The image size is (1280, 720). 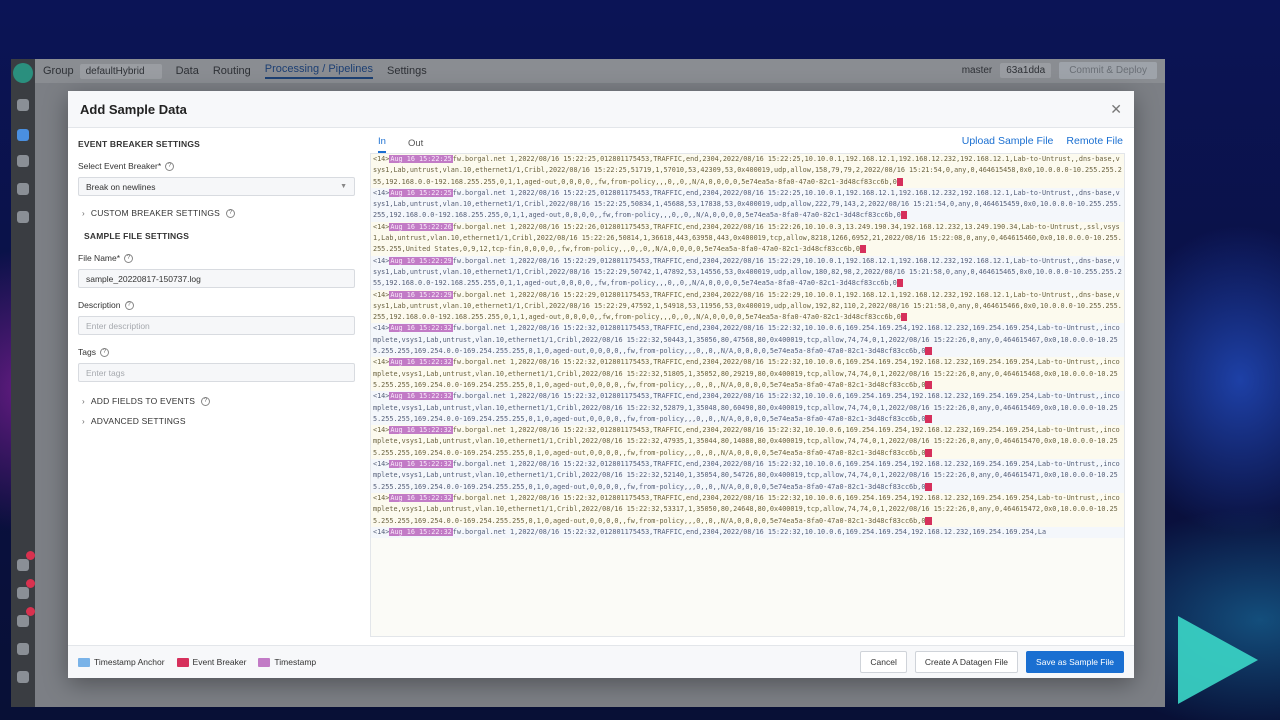 I want to click on alert-icon, so click(x=23, y=217).